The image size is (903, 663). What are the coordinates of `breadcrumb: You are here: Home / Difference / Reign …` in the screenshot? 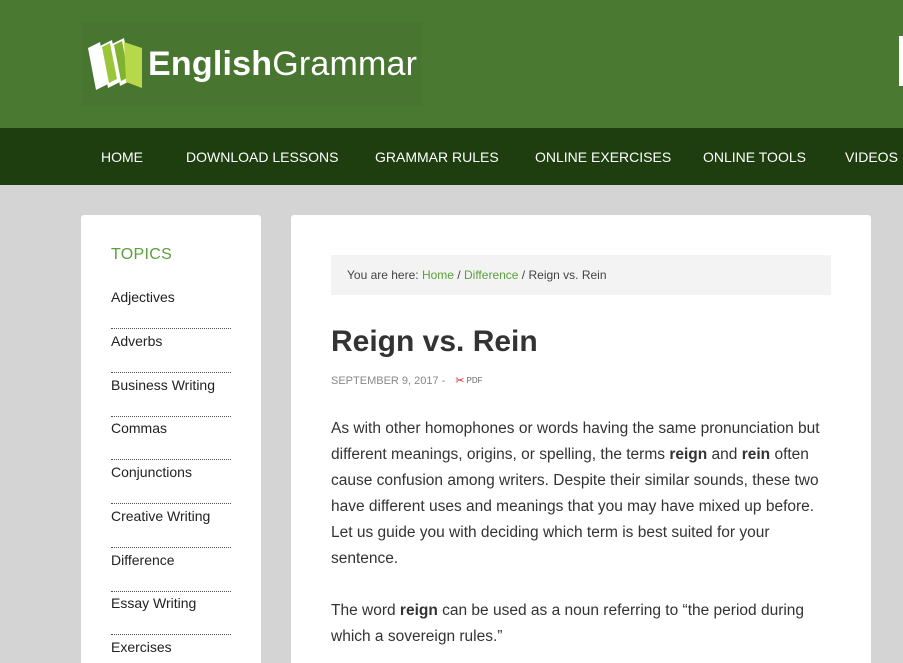 It's located at (581, 275).